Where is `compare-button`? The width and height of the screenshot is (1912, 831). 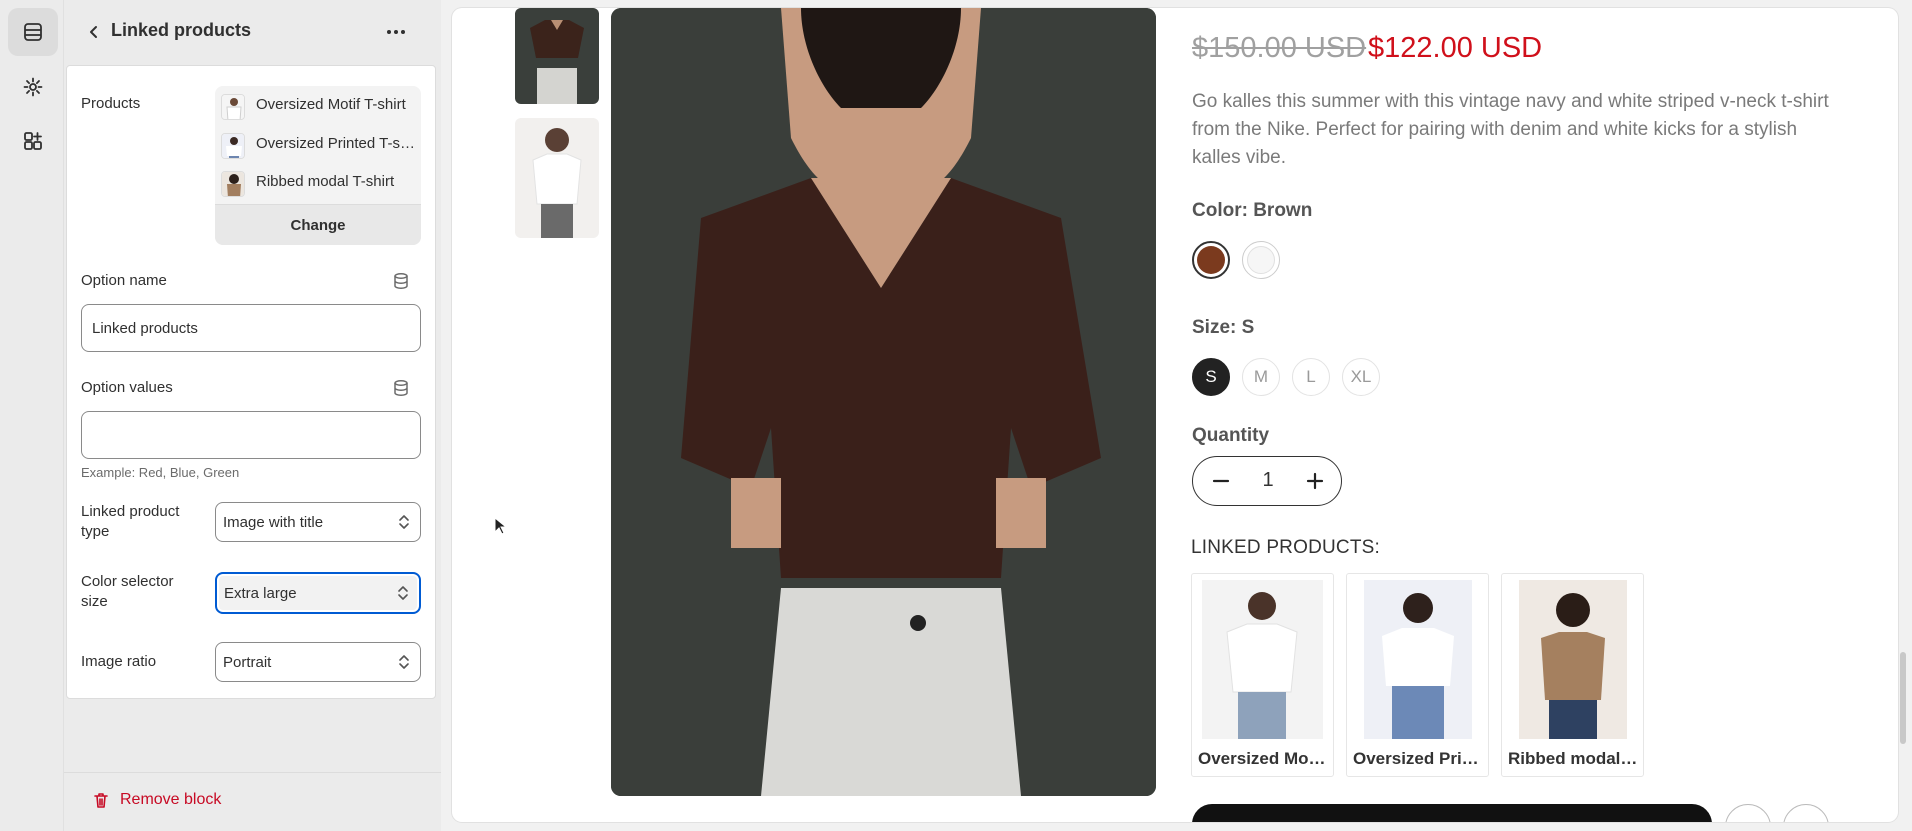 compare-button is located at coordinates (1806, 813).